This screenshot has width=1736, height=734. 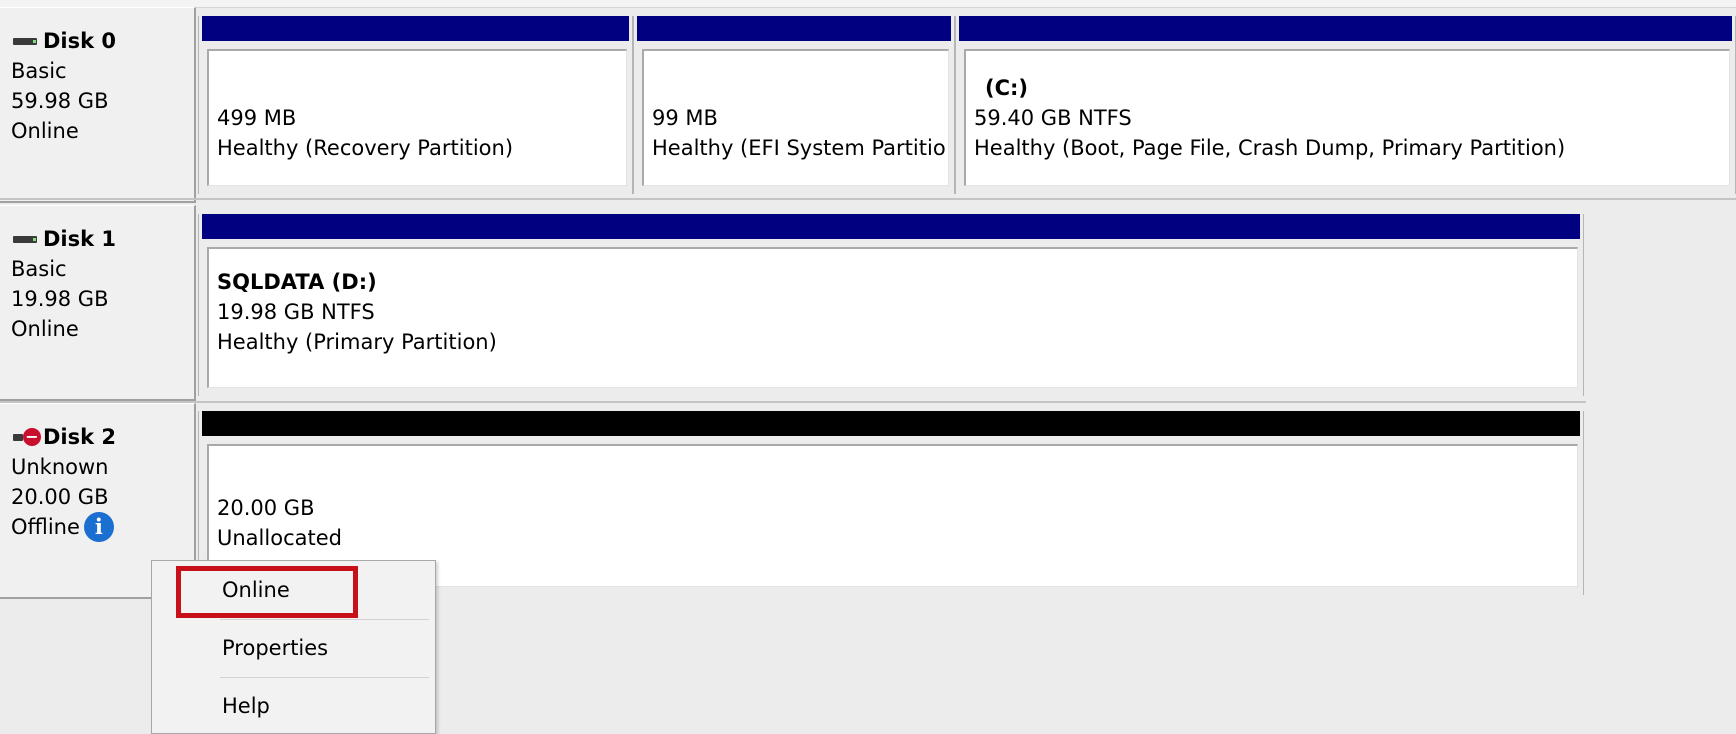 I want to click on partition-status: Healthy (Recovery Partition), so click(x=365, y=148).